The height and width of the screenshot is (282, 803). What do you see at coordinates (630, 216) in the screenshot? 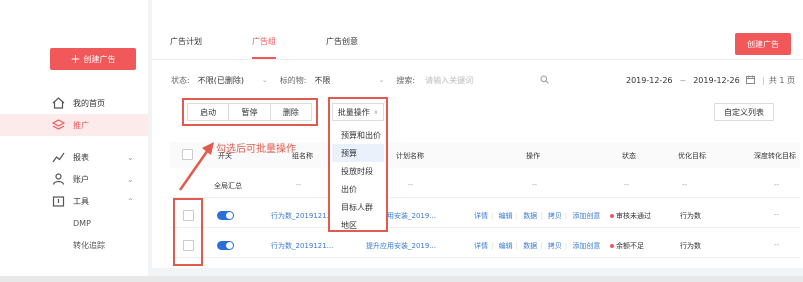
I see `status-badge: 审核未通过` at bounding box center [630, 216].